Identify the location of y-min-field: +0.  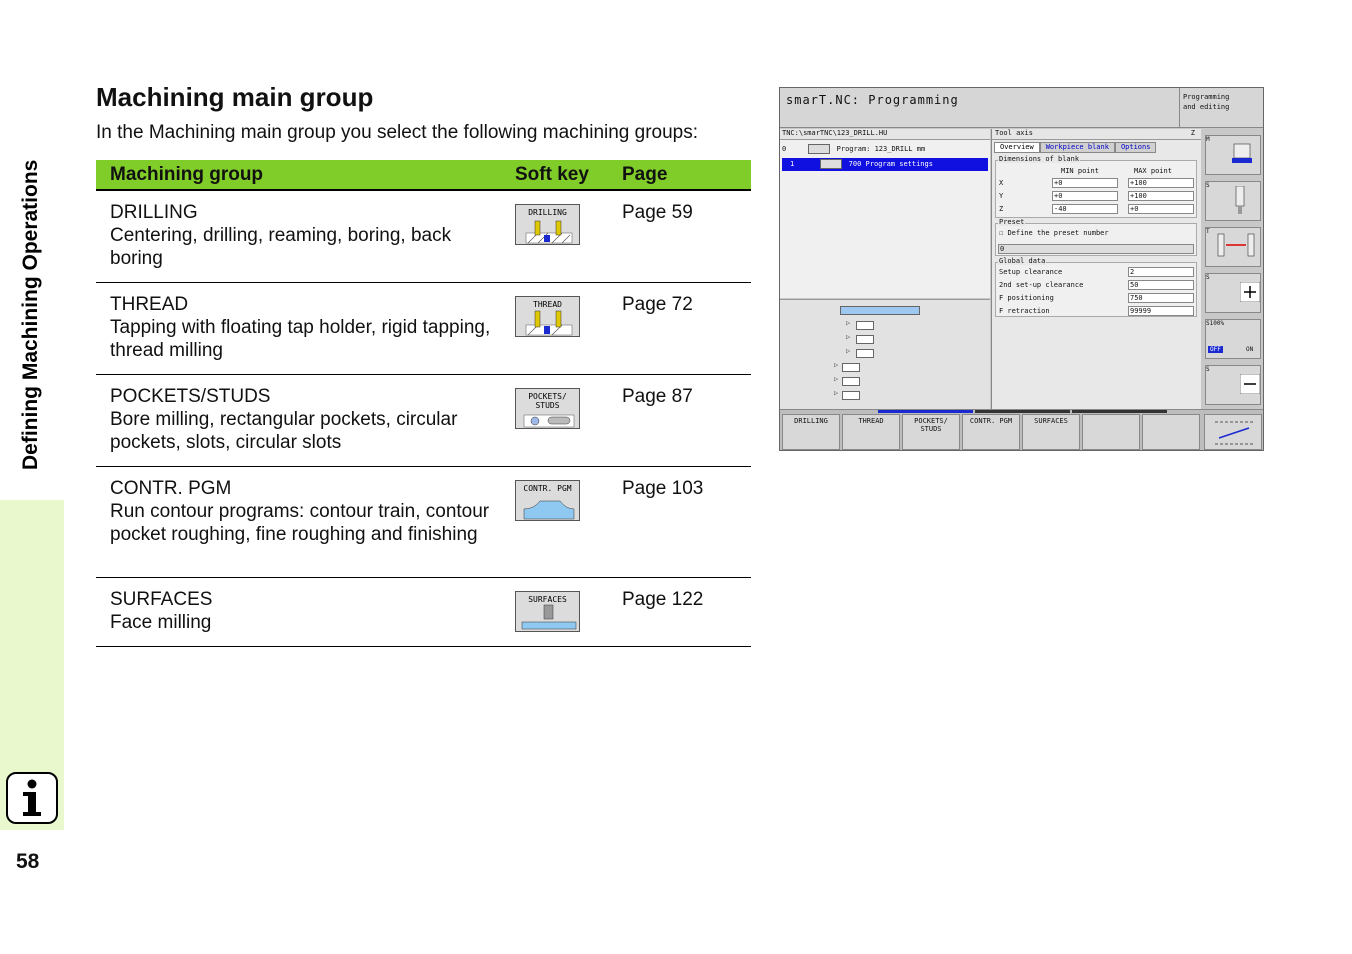
(1085, 196).